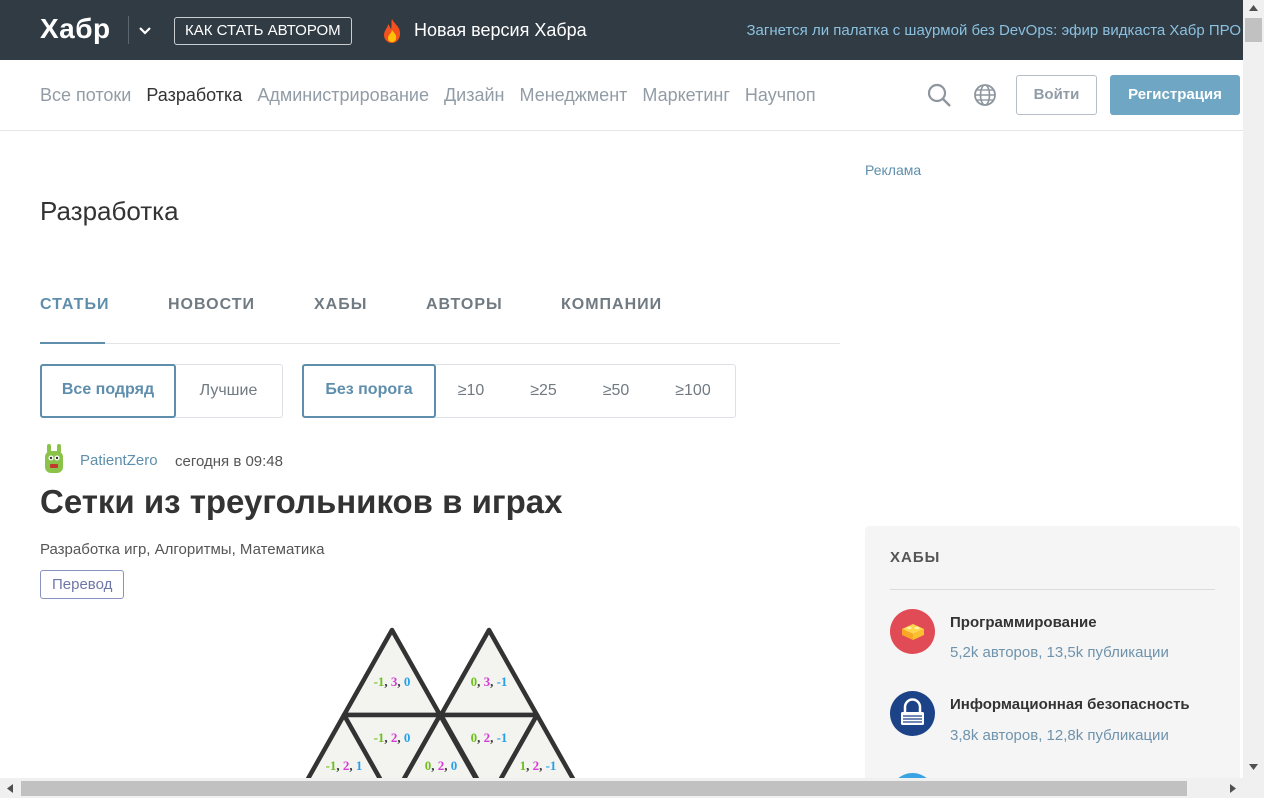  What do you see at coordinates (1175, 95) in the screenshot?
I see `register-button: Регистрация` at bounding box center [1175, 95].